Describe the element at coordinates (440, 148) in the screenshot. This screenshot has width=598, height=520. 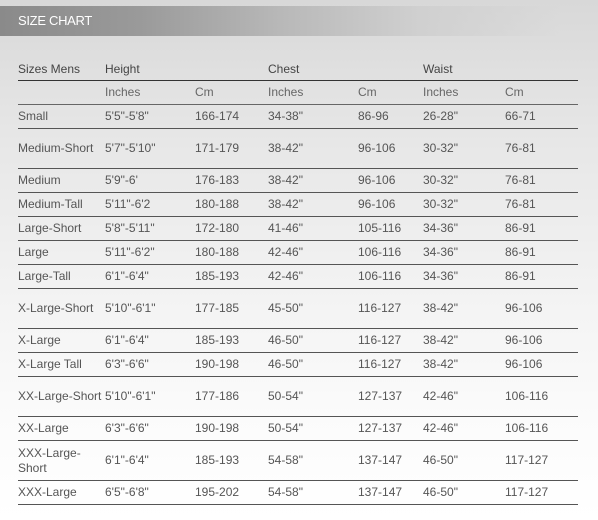
I see `cell-waist-inches: 30-32"` at that location.